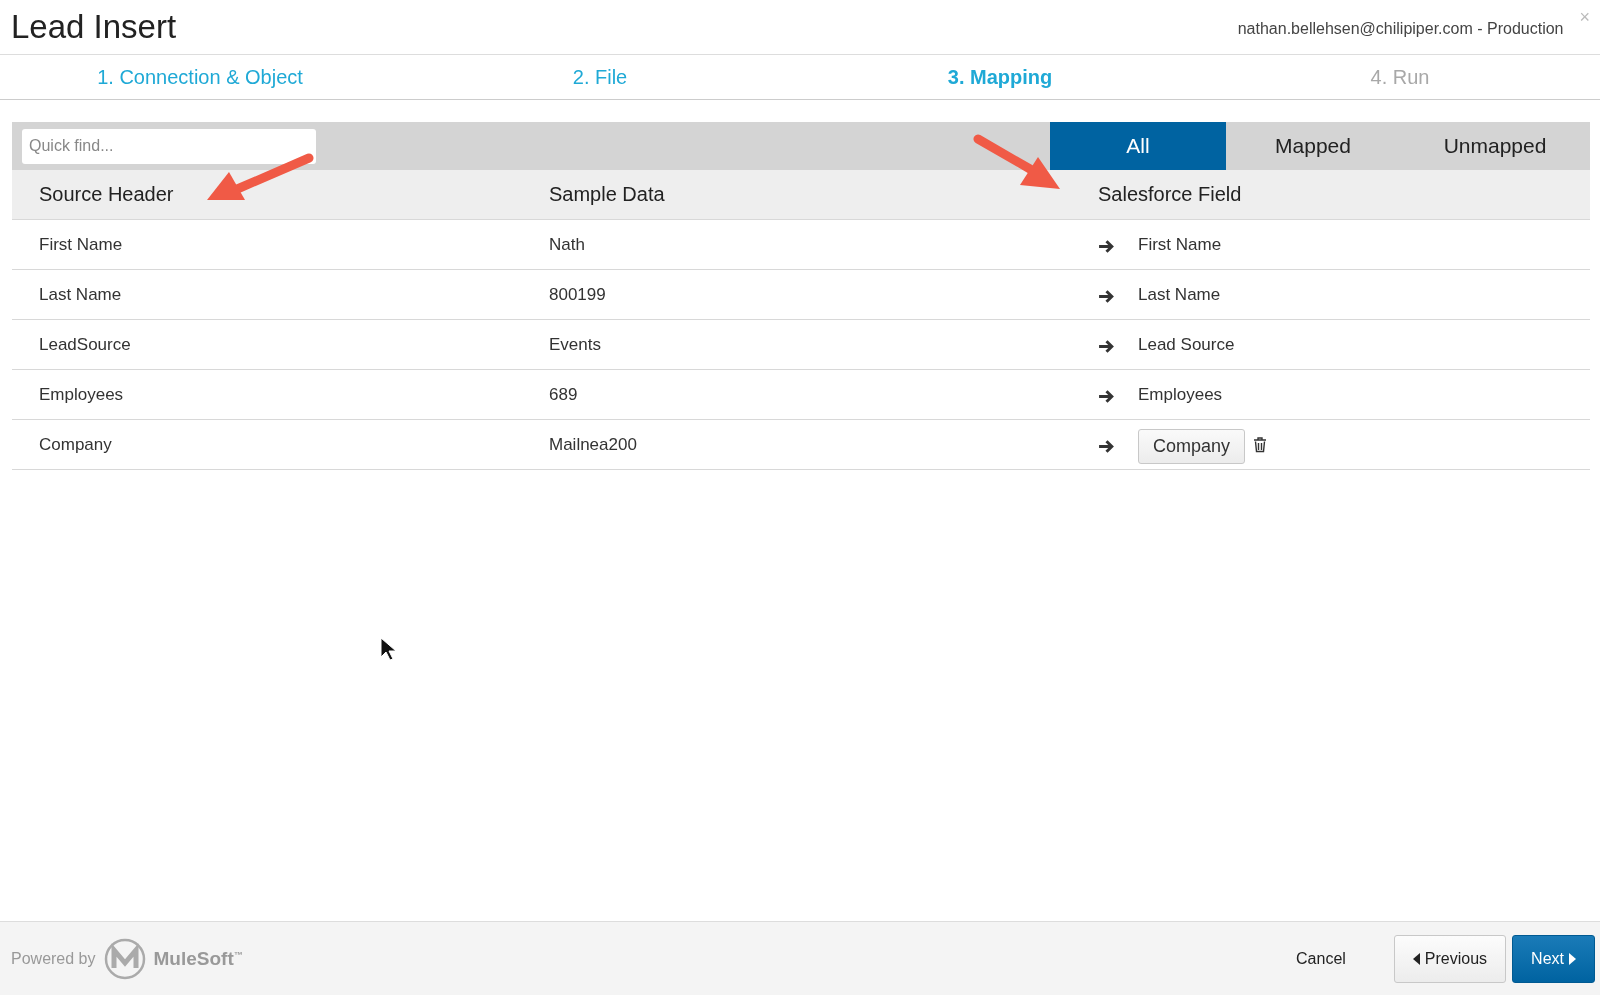 This screenshot has width=1600, height=995. What do you see at coordinates (577, 294) in the screenshot?
I see `table-cell: 800199` at bounding box center [577, 294].